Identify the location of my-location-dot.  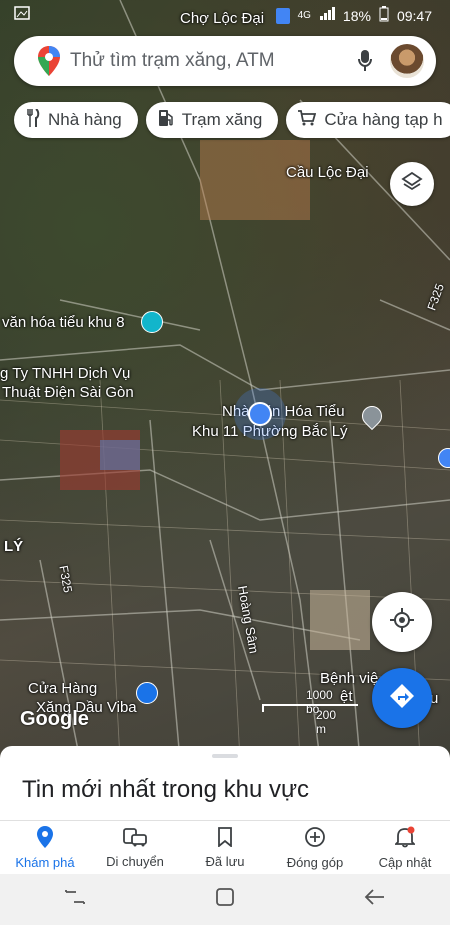
(260, 414).